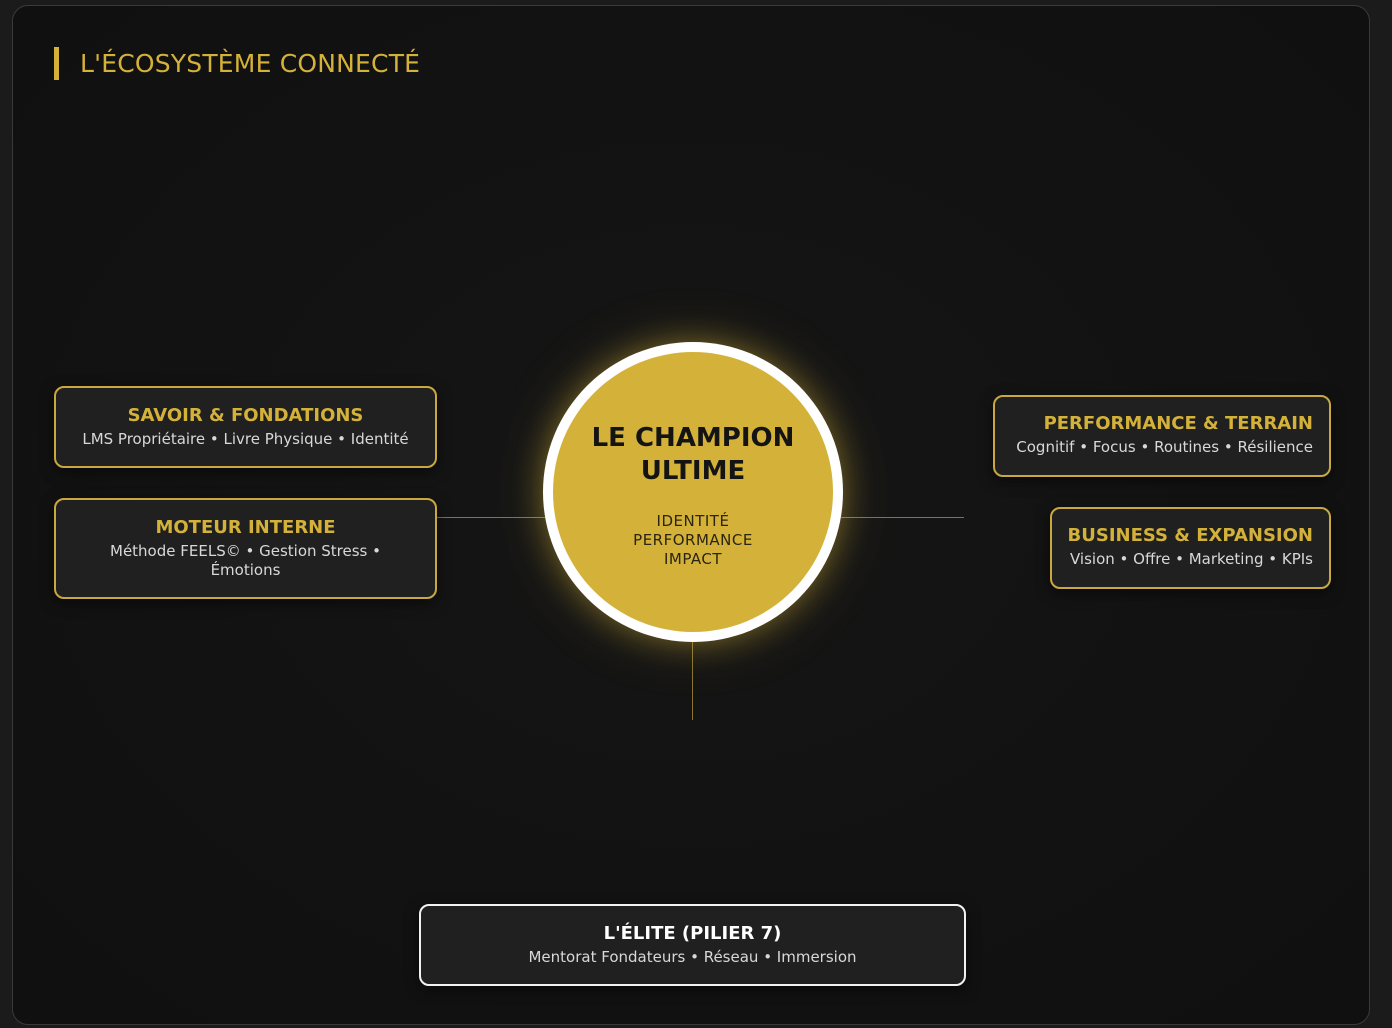 The image size is (1392, 1028). I want to click on hub-line-identite: IDENTITÉ, so click(693, 521).